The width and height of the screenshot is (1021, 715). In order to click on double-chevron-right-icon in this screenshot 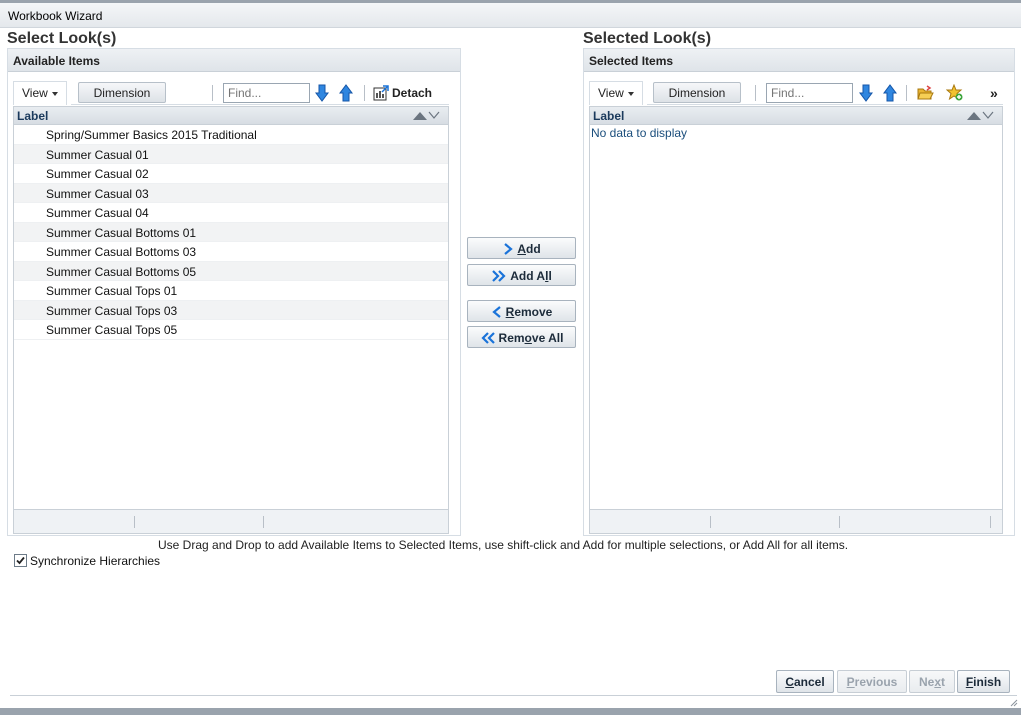, I will do `click(499, 276)`.